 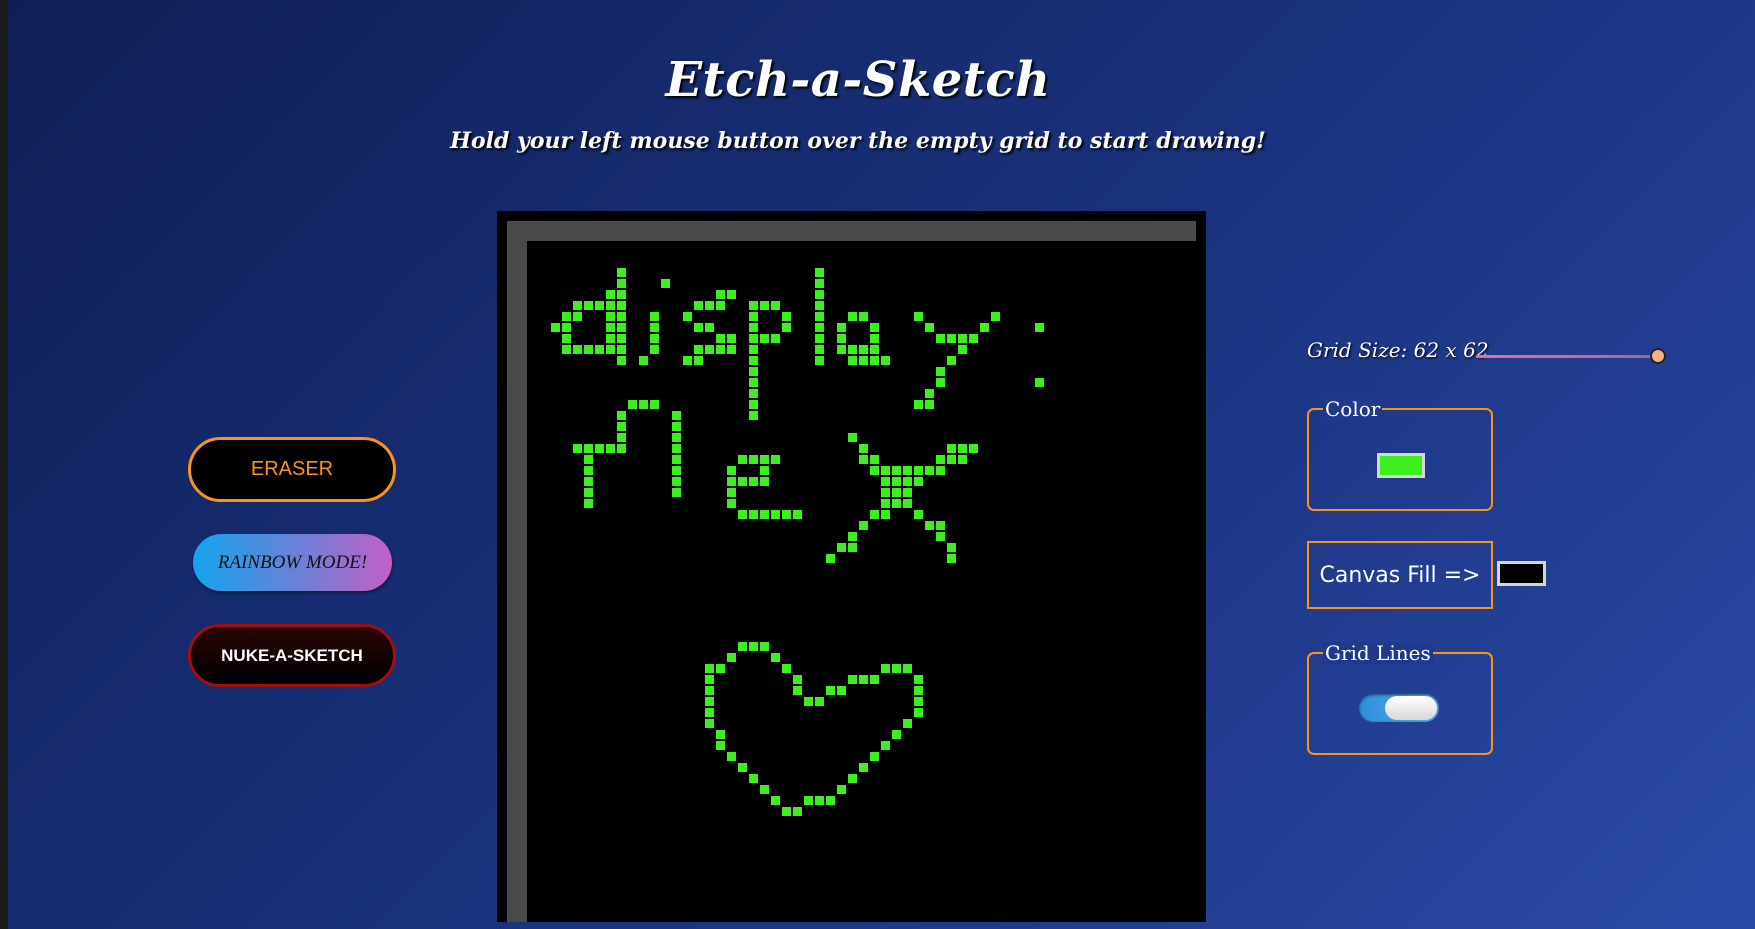 I want to click on canvas-fill-color-picker, so click(x=1521, y=573).